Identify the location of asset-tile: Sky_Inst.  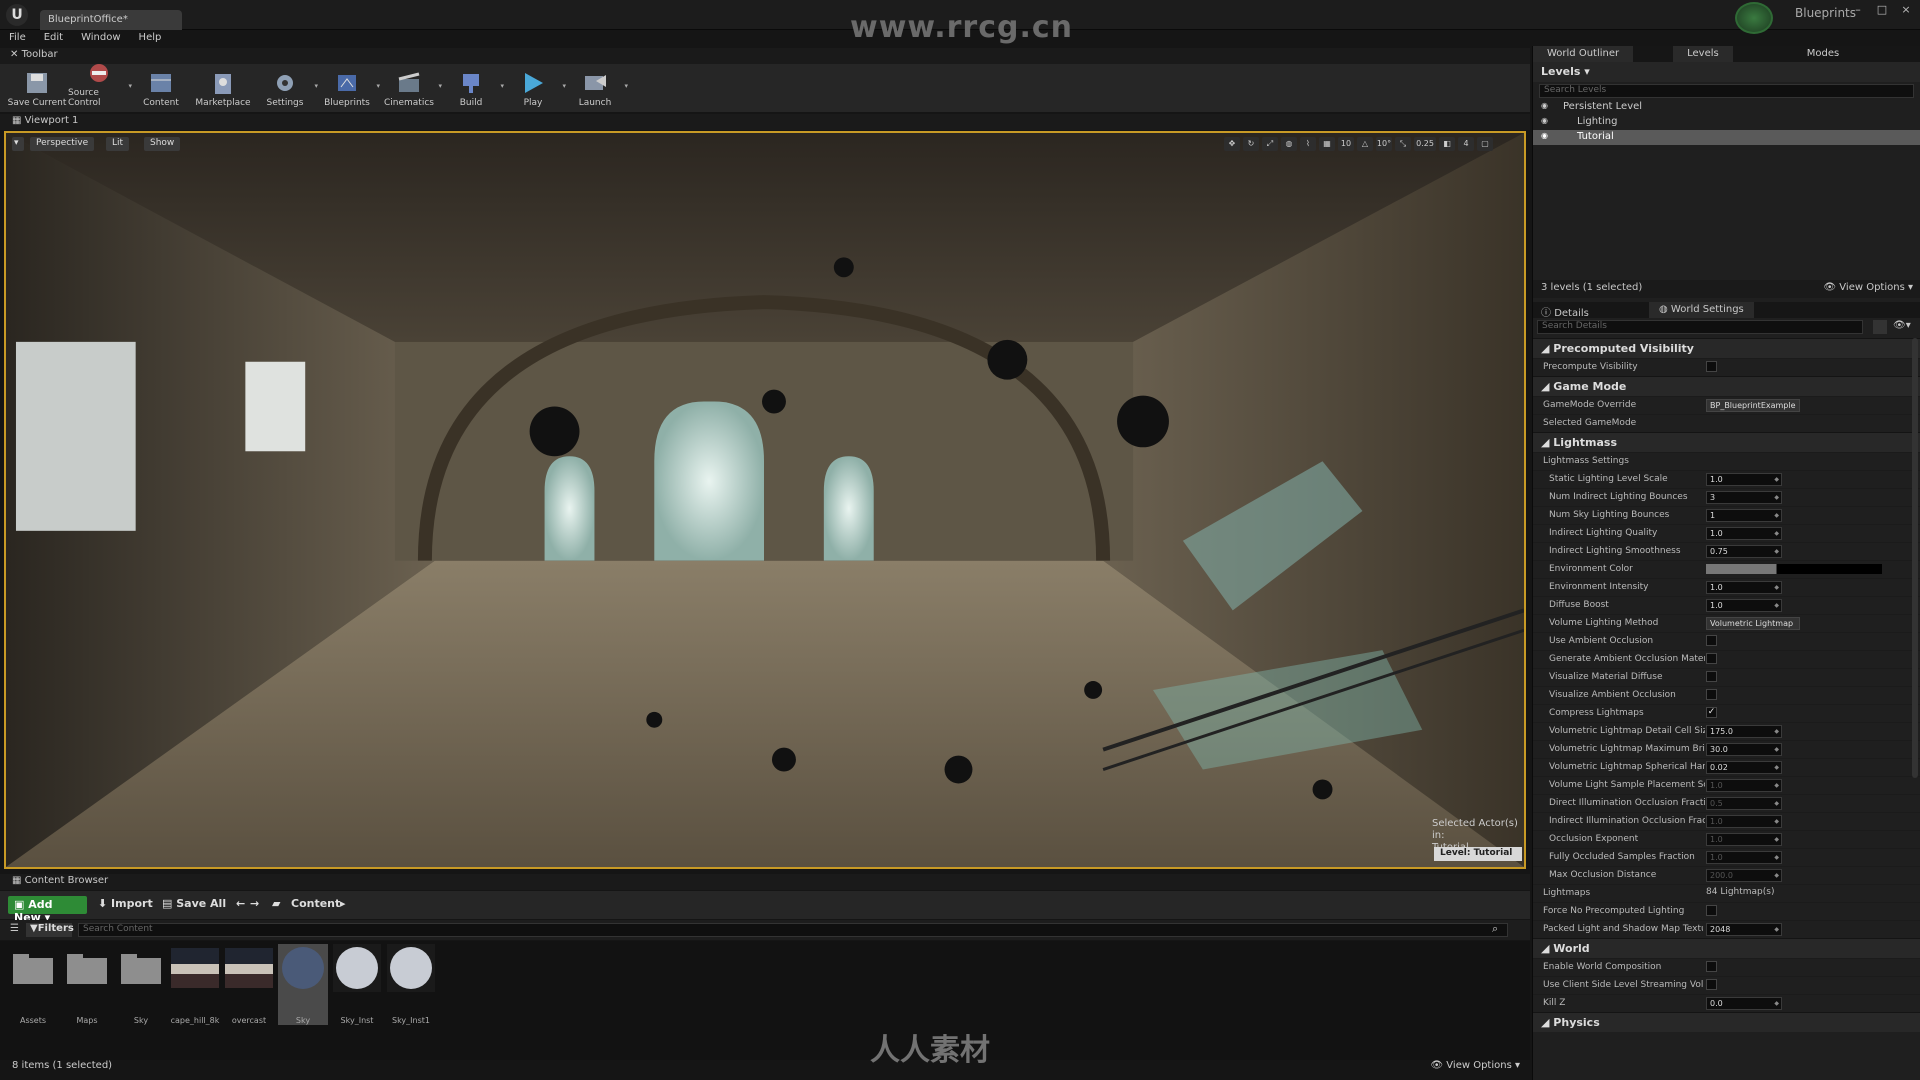
(357, 984).